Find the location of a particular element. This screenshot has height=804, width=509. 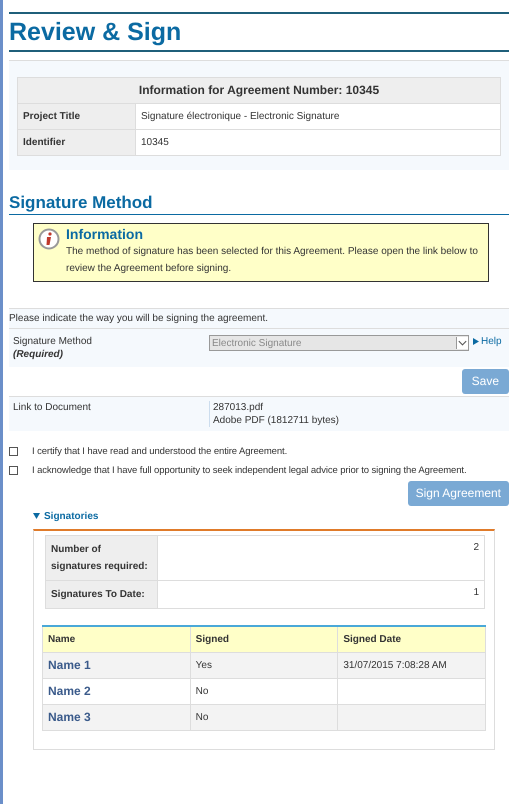

table-header: Information for Agreement Number: 10345 is located at coordinates (259, 91).